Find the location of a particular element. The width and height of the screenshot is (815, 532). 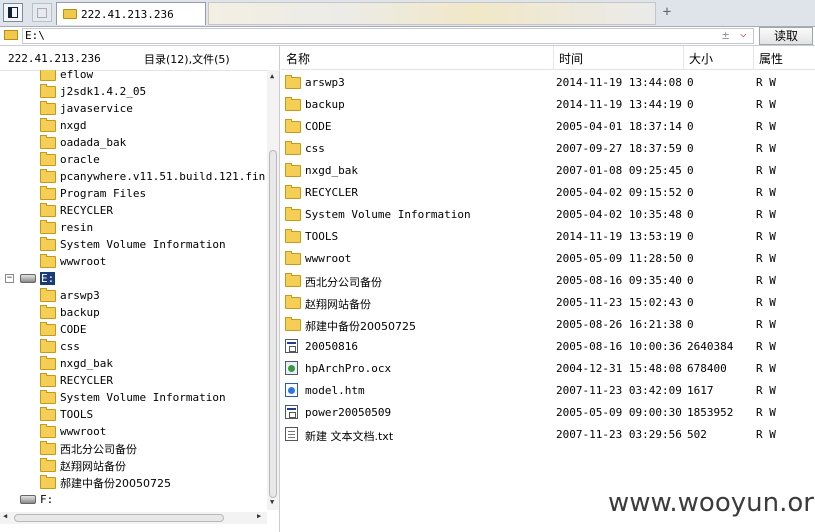

file-name: power20050509 is located at coordinates (348, 412).